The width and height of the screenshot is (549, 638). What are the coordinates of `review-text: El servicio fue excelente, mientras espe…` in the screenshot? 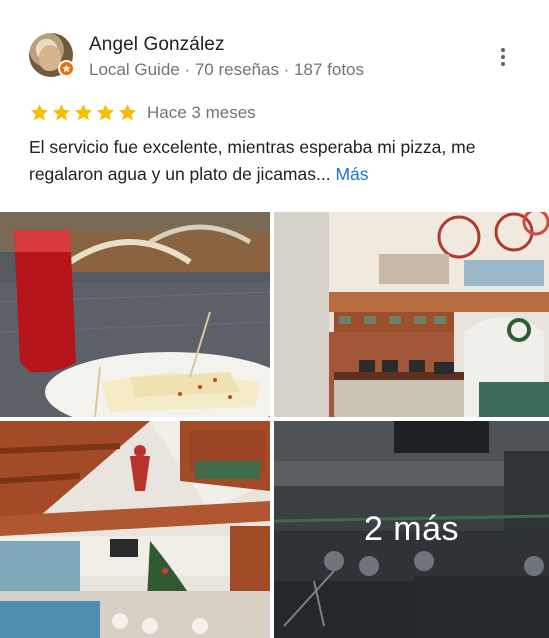 It's located at (252, 160).